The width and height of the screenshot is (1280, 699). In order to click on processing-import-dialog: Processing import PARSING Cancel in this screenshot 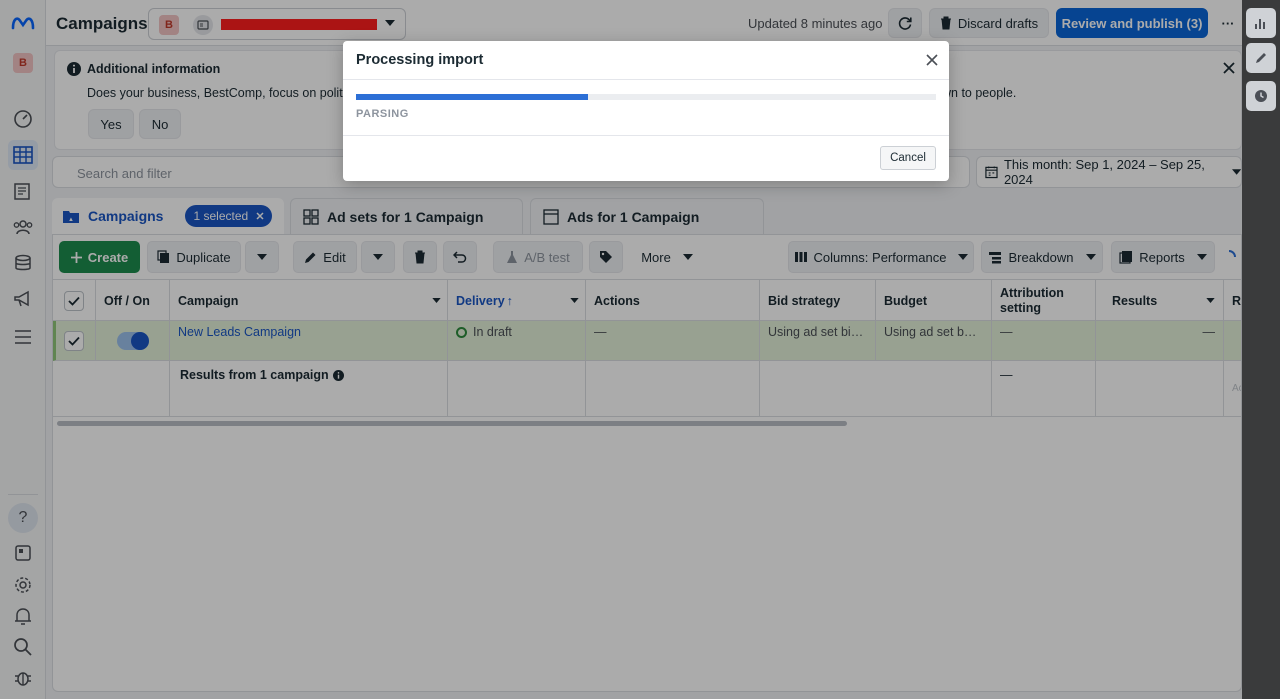, I will do `click(646, 111)`.